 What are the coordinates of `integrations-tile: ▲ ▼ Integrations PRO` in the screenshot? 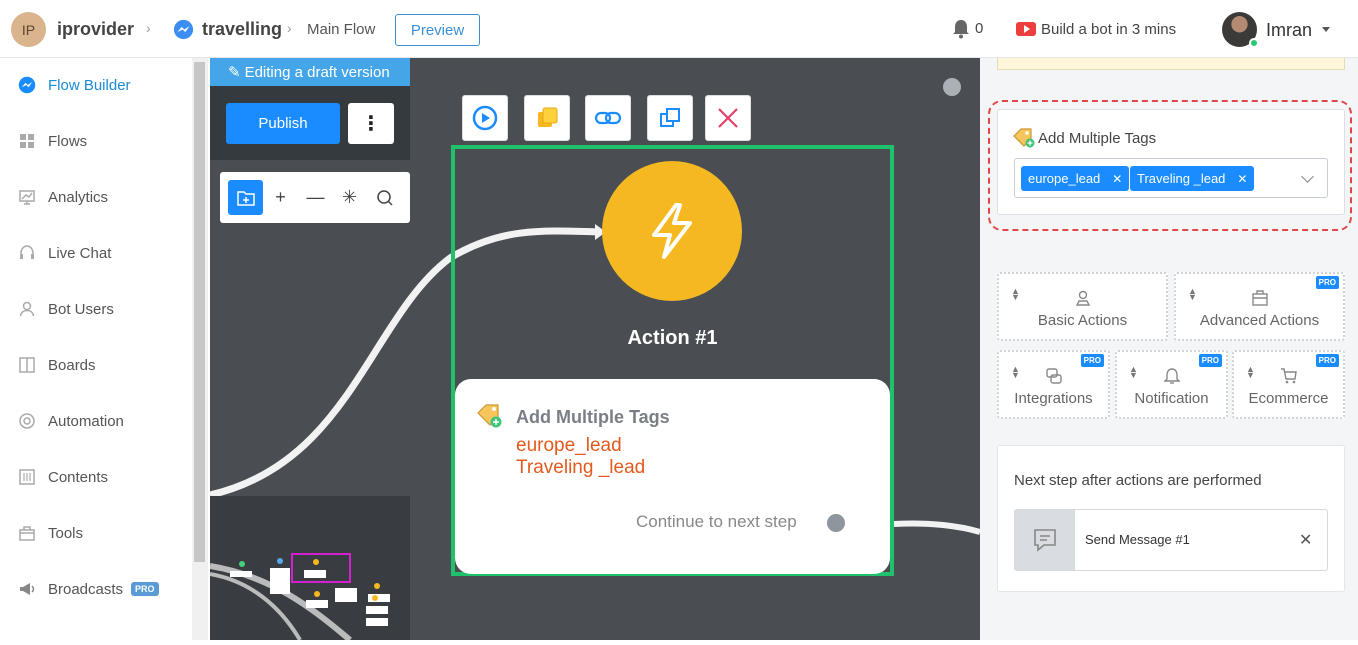 It's located at (1053, 384).